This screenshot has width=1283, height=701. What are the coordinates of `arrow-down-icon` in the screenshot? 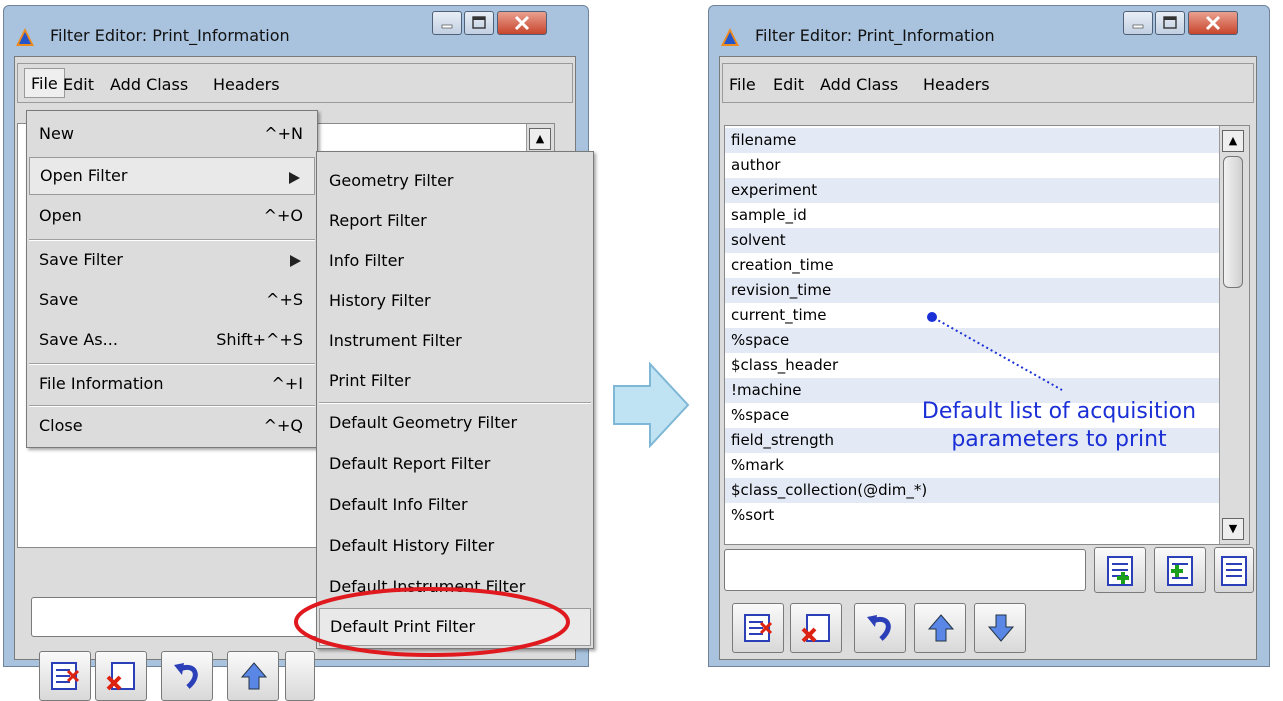 It's located at (1001, 628).